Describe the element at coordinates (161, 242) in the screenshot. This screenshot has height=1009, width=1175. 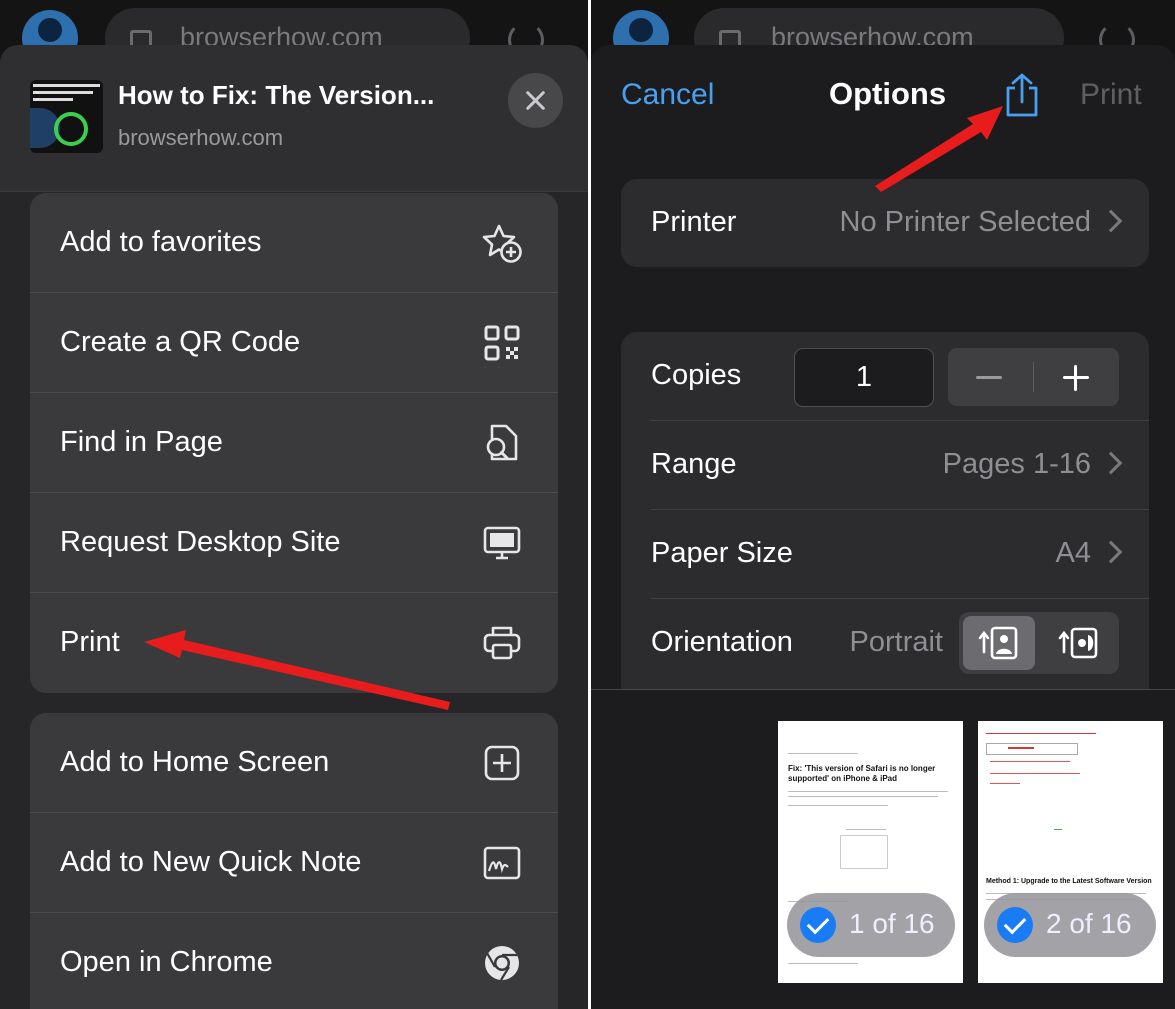
I see `menu-item-label: Add to favorites` at that location.